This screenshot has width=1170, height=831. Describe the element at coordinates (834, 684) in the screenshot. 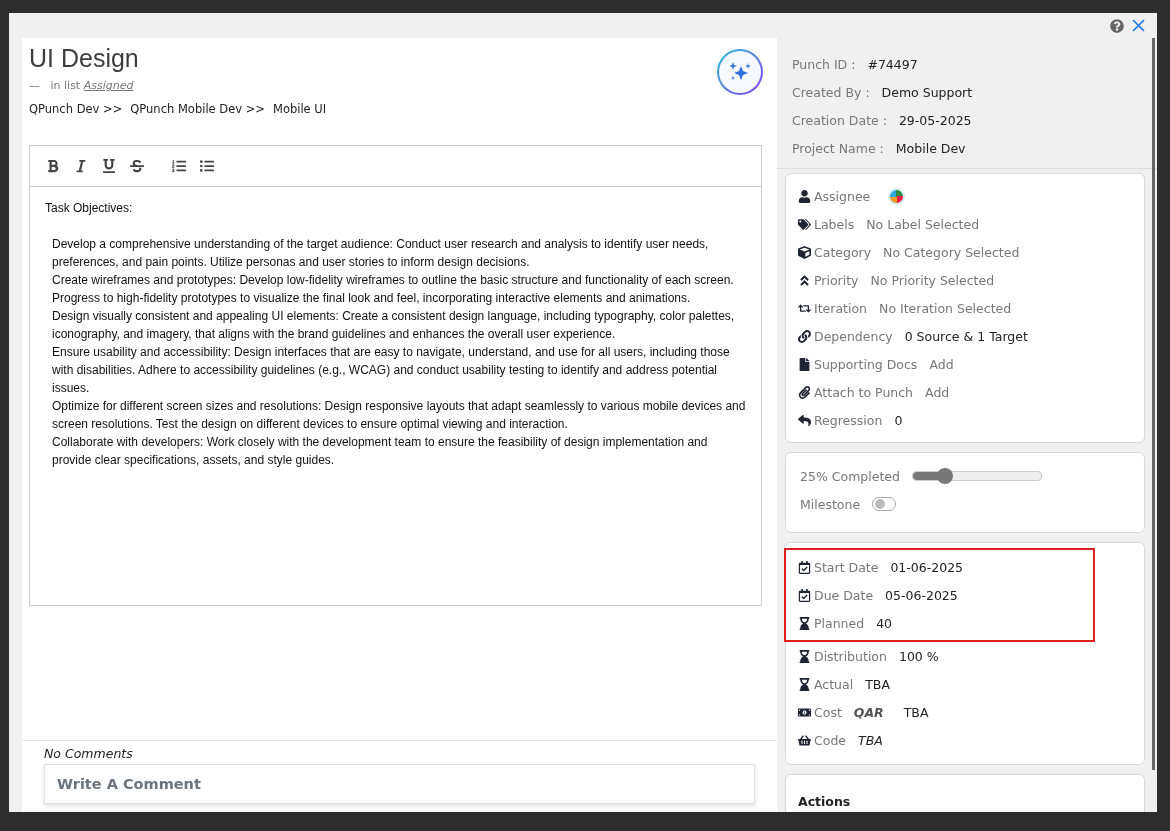

I see `field-label: Actual` at that location.